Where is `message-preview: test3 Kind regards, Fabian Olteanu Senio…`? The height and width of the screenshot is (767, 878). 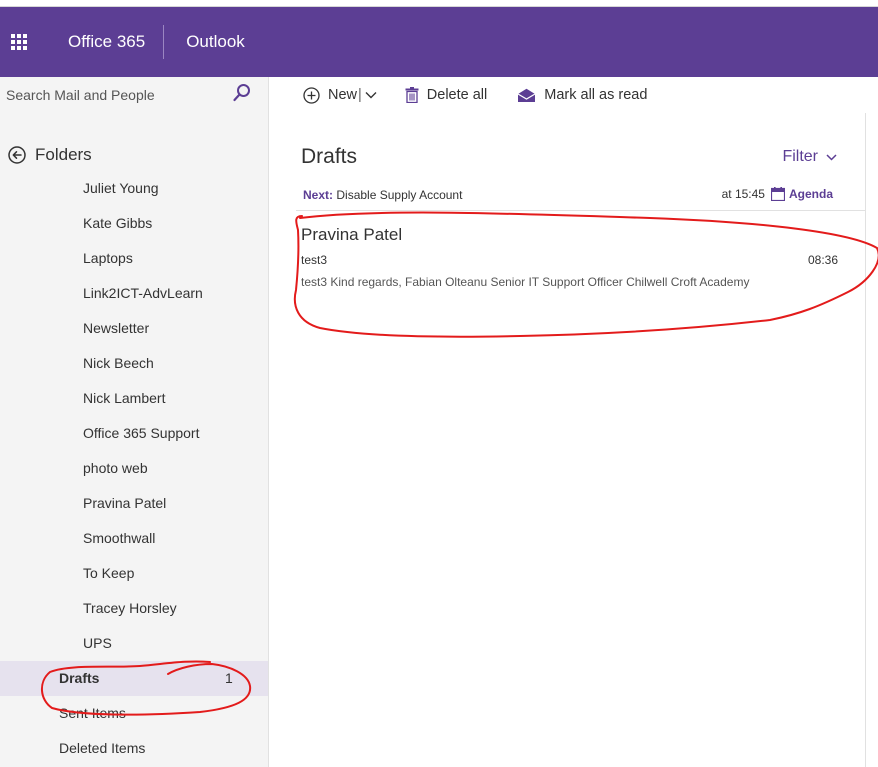 message-preview: test3 Kind regards, Fabian Olteanu Senio… is located at coordinates (525, 282).